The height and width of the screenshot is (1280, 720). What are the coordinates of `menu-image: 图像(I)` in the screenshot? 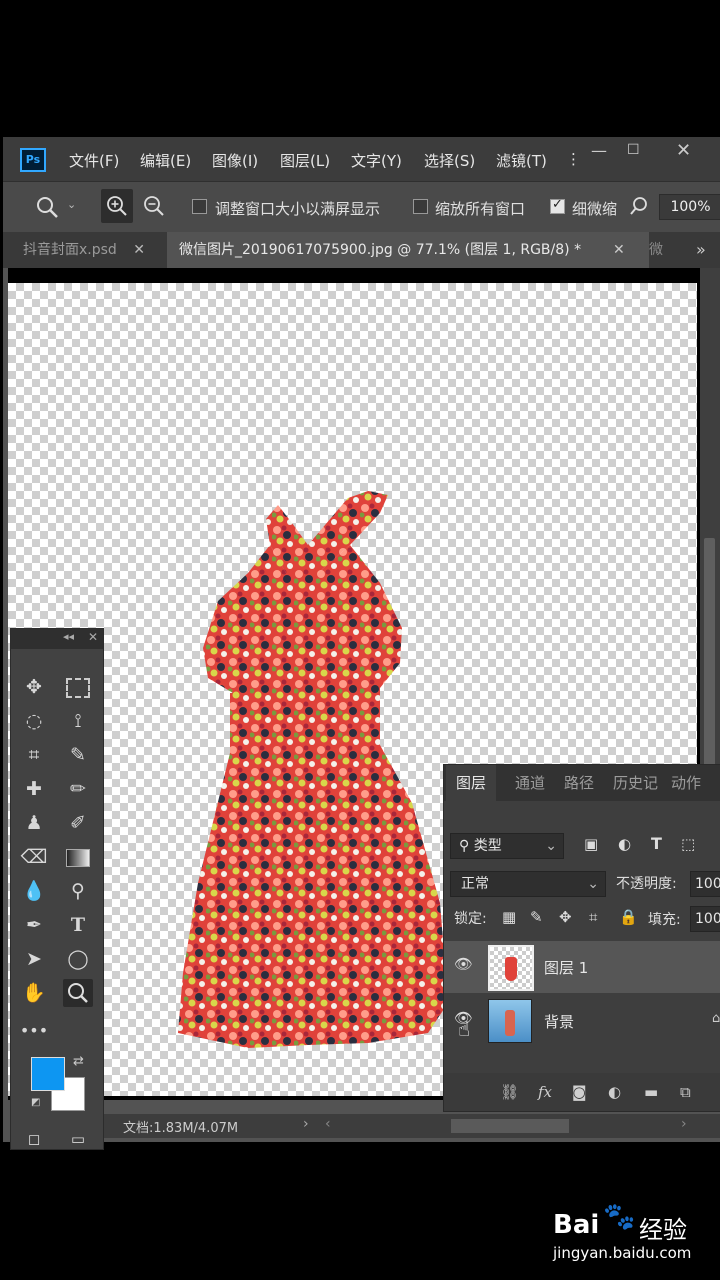 It's located at (235, 160).